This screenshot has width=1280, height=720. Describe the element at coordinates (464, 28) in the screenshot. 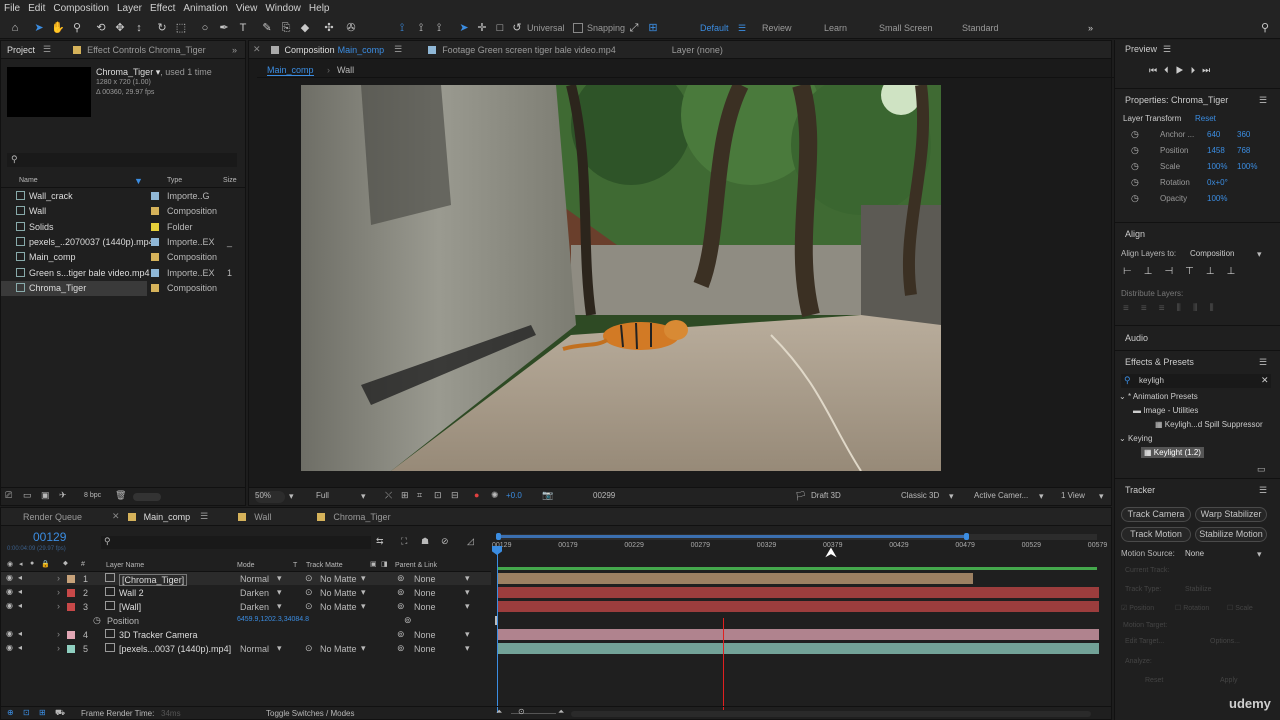

I see `3d-select-icon: ➤` at that location.